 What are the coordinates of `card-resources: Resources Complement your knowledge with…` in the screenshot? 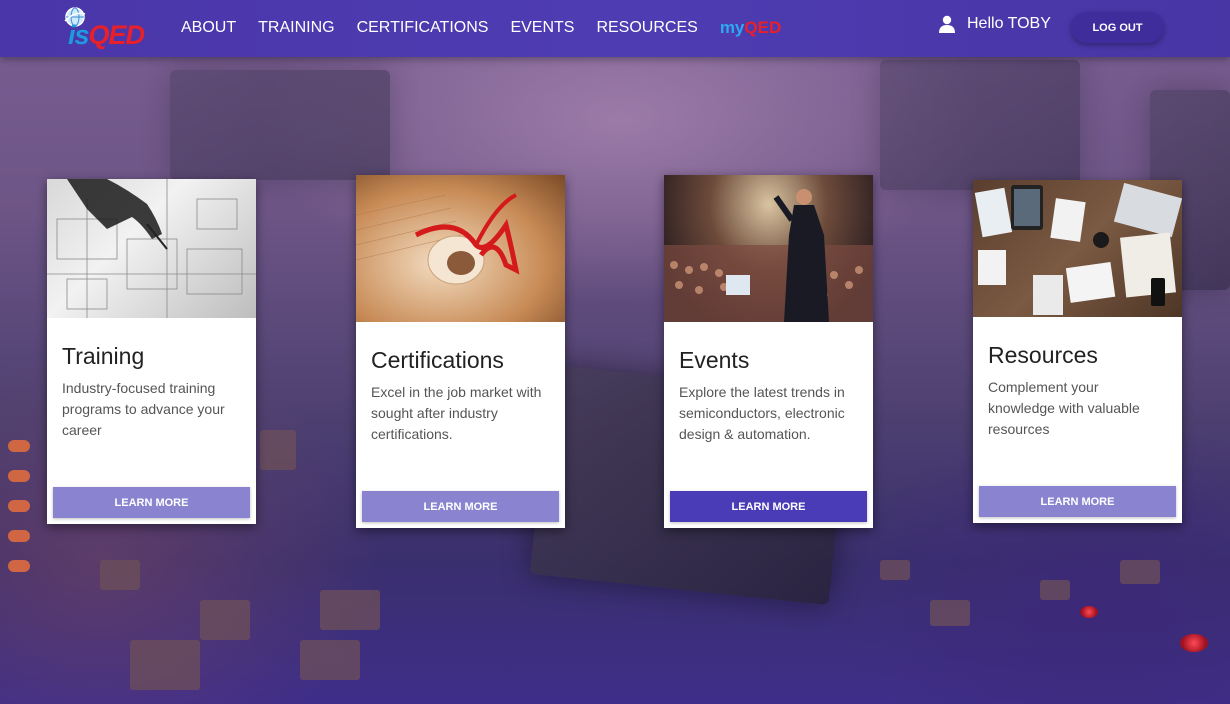 It's located at (1077, 351).